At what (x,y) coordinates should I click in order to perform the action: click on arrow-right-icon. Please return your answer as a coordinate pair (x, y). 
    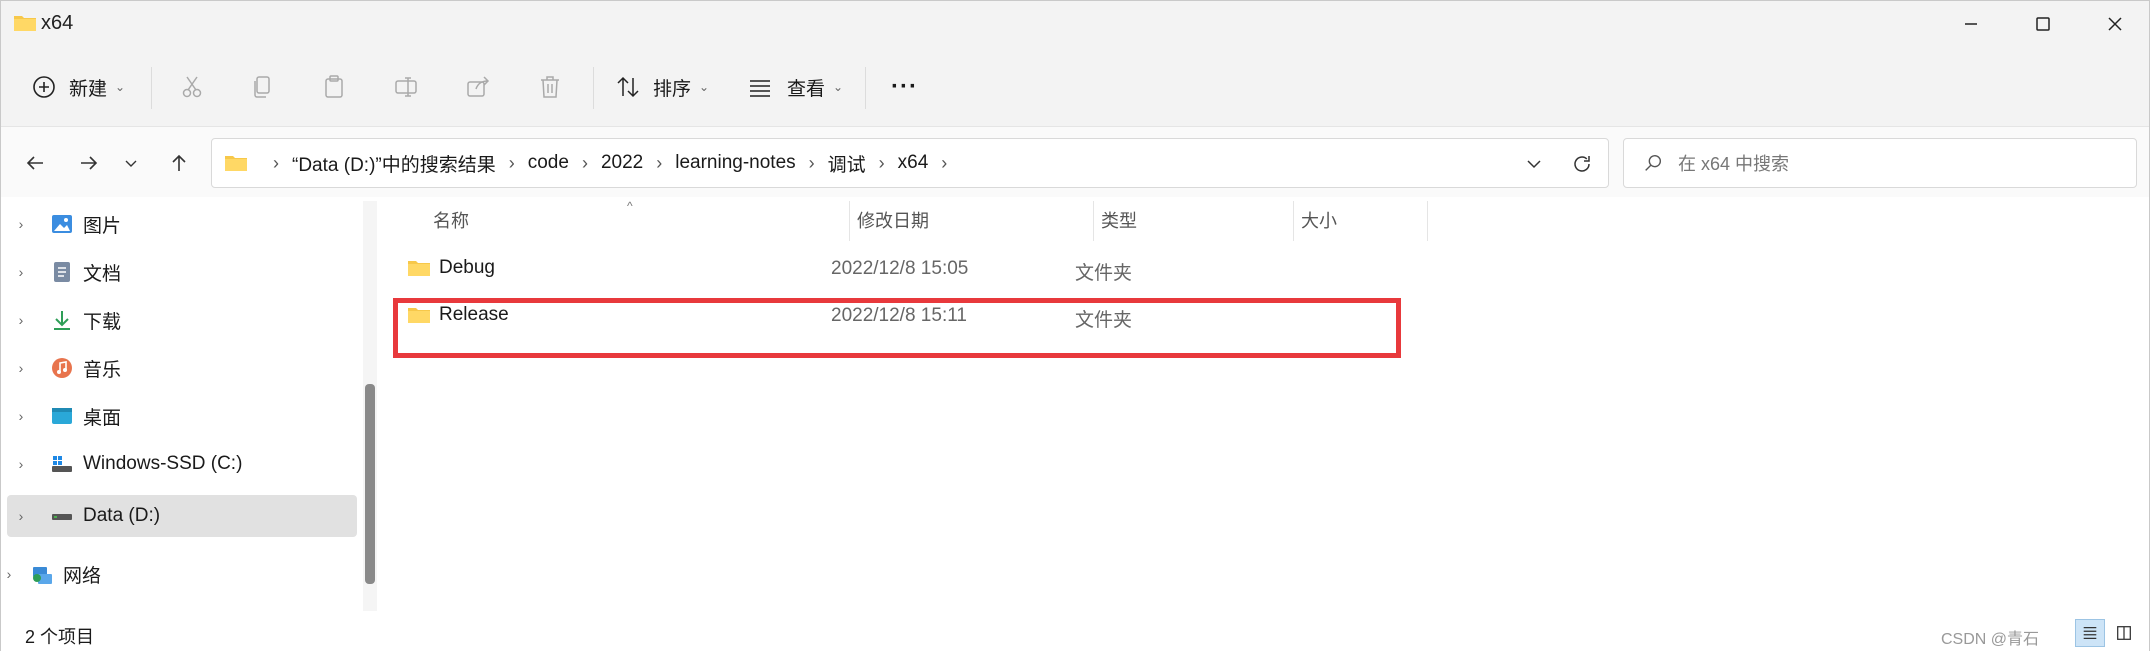
    Looking at the image, I should click on (89, 163).